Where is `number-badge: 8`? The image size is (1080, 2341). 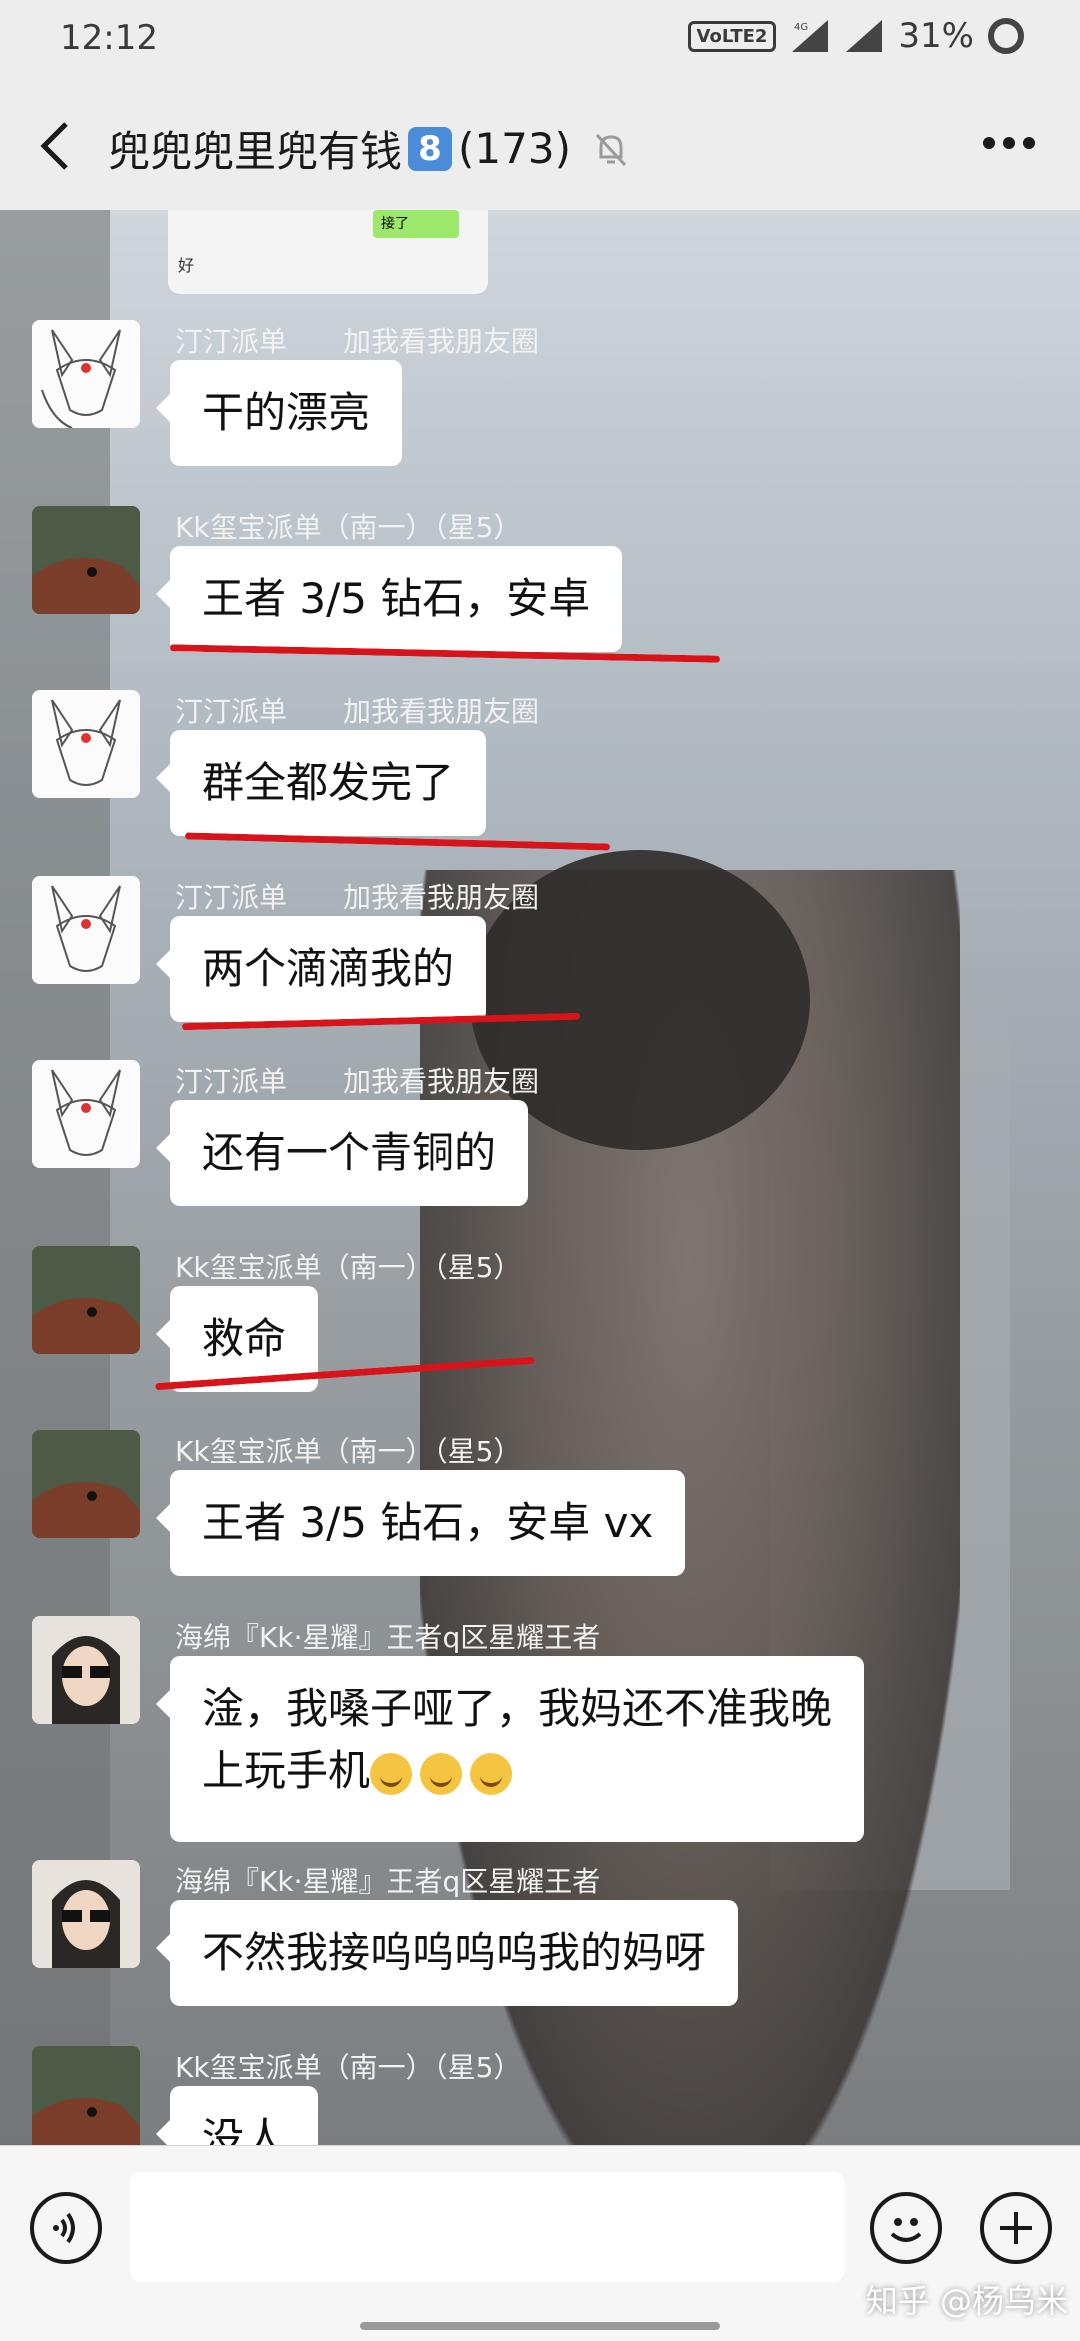
number-badge: 8 is located at coordinates (430, 148).